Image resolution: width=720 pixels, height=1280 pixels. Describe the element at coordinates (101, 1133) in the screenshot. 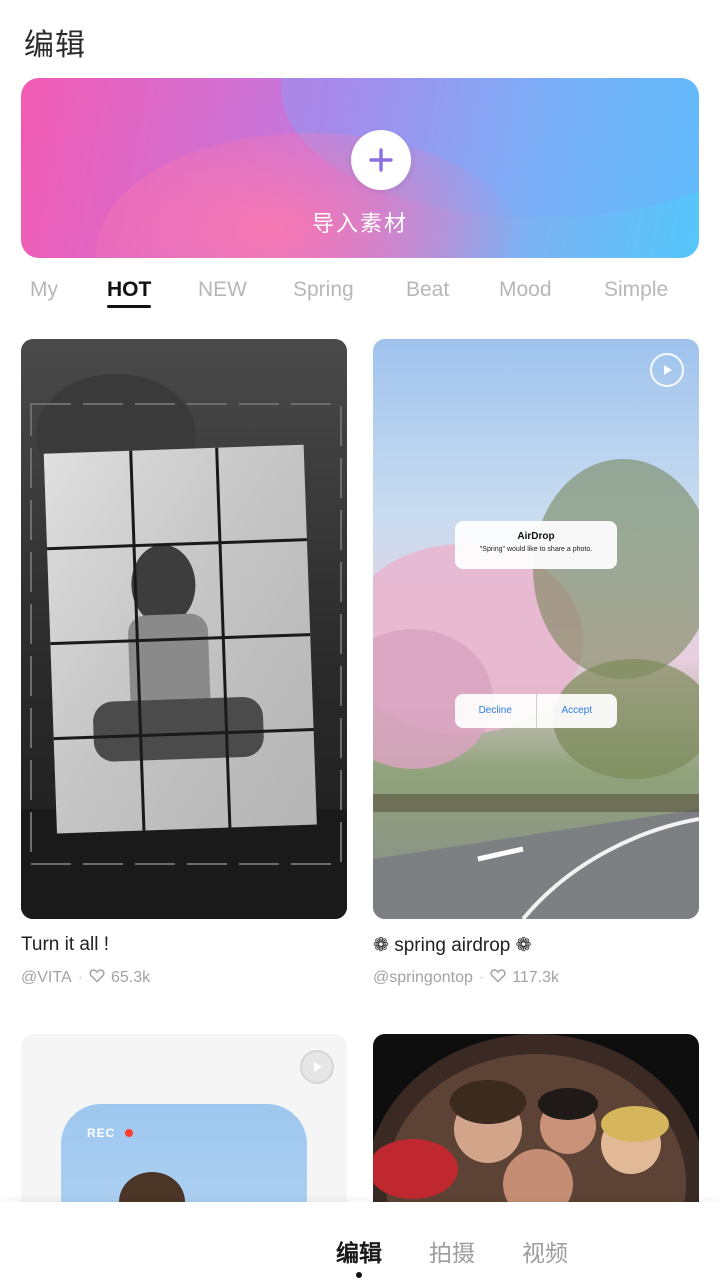

I see `rec-label: REC` at that location.